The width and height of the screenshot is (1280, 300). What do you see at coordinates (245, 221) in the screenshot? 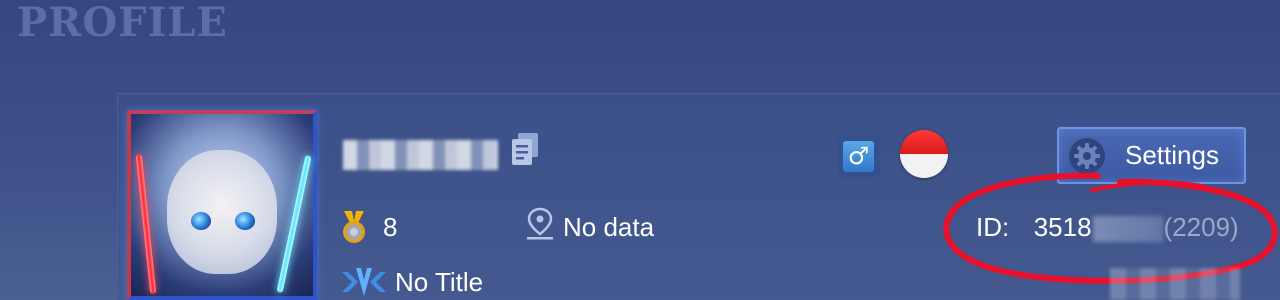
I see `avatar-right-eye` at bounding box center [245, 221].